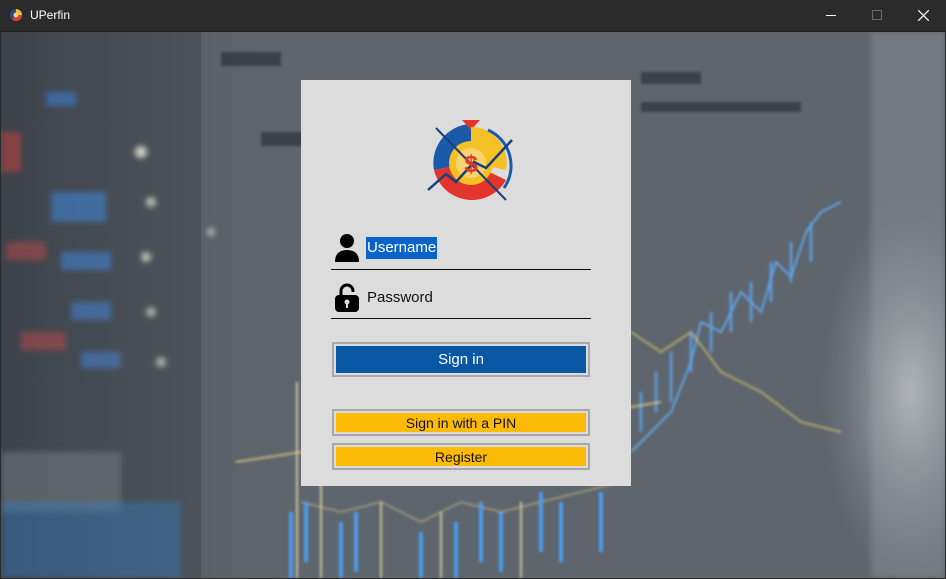 Image resolution: width=946 pixels, height=579 pixels. What do you see at coordinates (475, 298) in the screenshot?
I see `password-input` at bounding box center [475, 298].